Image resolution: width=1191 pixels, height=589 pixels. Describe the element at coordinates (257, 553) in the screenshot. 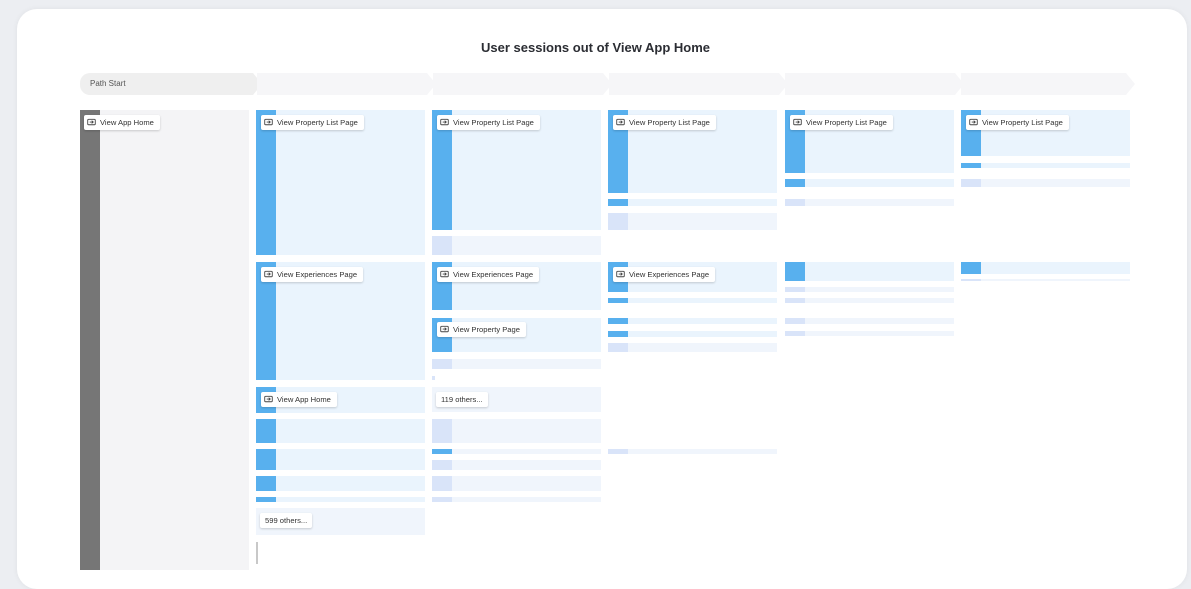

I see `flow-continuation` at that location.